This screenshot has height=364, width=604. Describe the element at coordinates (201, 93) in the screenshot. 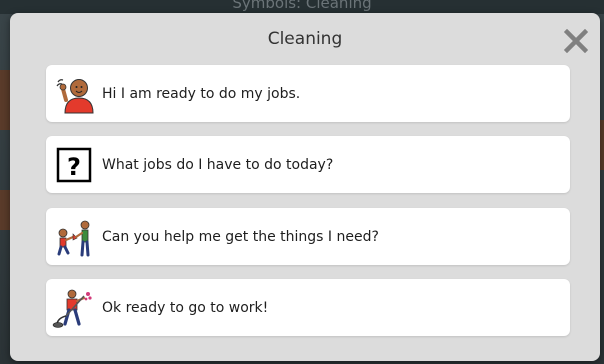

I see `phrase-label: Hi I am ready to do my jobs.` at that location.